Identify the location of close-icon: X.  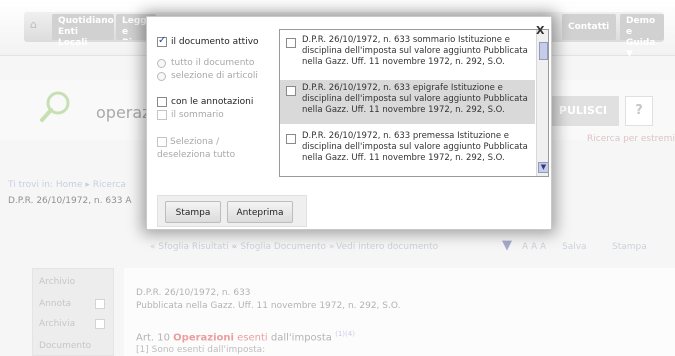
(540, 30).